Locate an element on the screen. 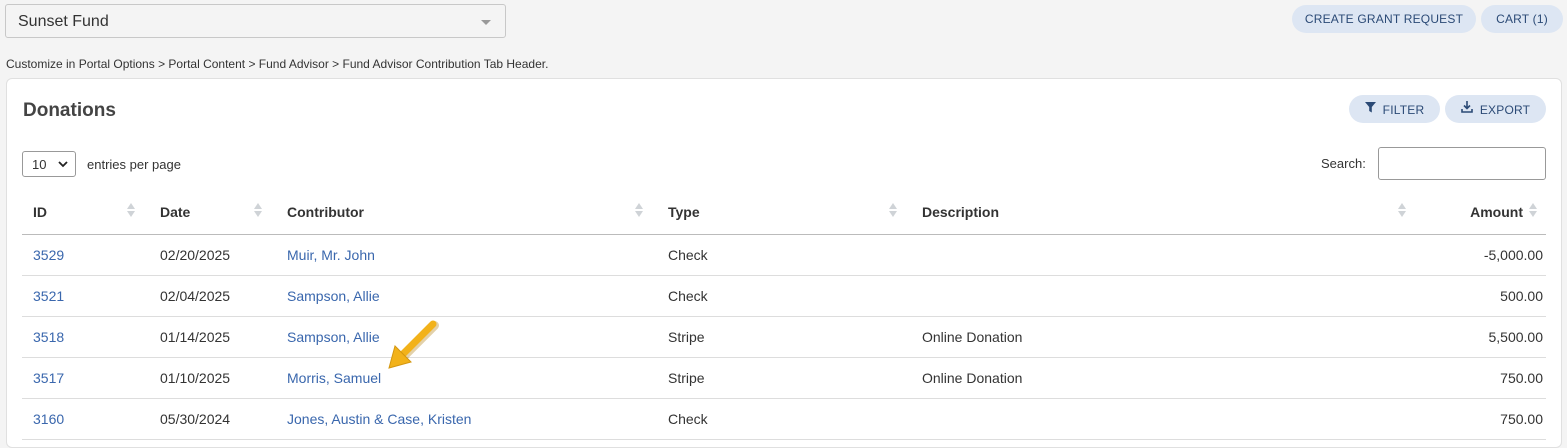 Image resolution: width=1567 pixels, height=448 pixels. cart-button: CART (1) is located at coordinates (1522, 19).